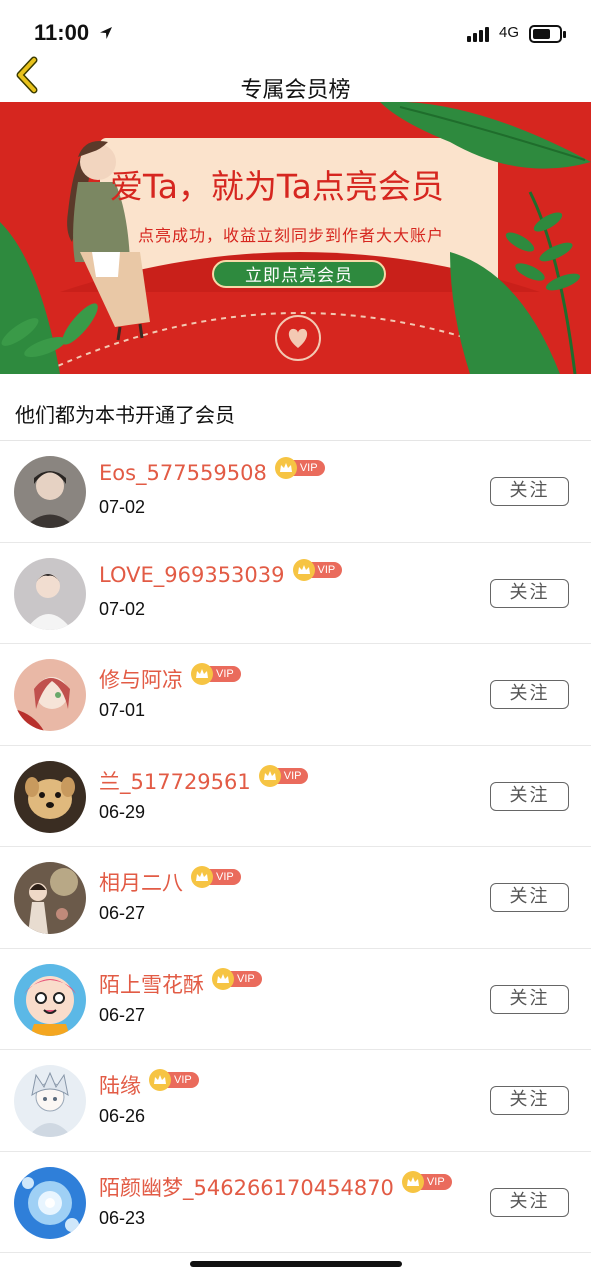  What do you see at coordinates (151, 984) in the screenshot?
I see `username: 陌上雪花酥` at bounding box center [151, 984].